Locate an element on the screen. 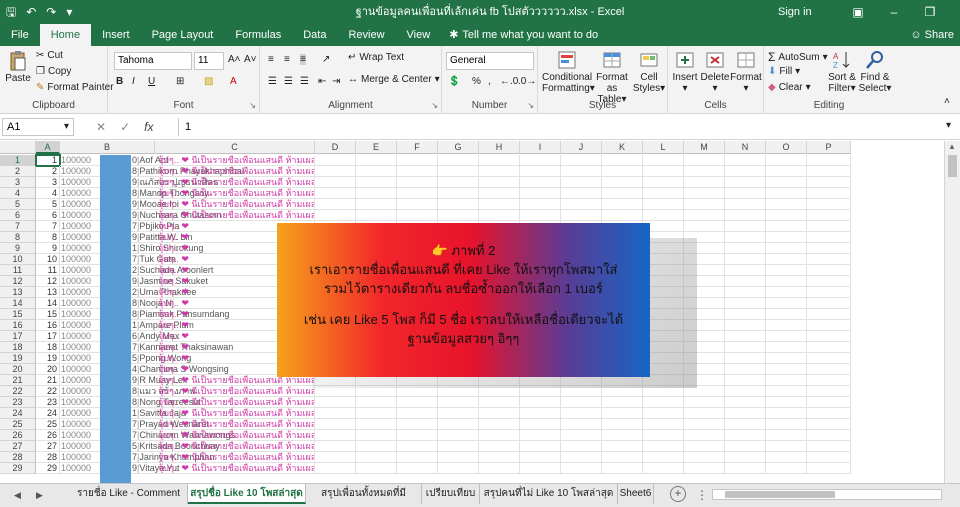 The image size is (960, 507). fill-color-icon: ▧ is located at coordinates (208, 81).